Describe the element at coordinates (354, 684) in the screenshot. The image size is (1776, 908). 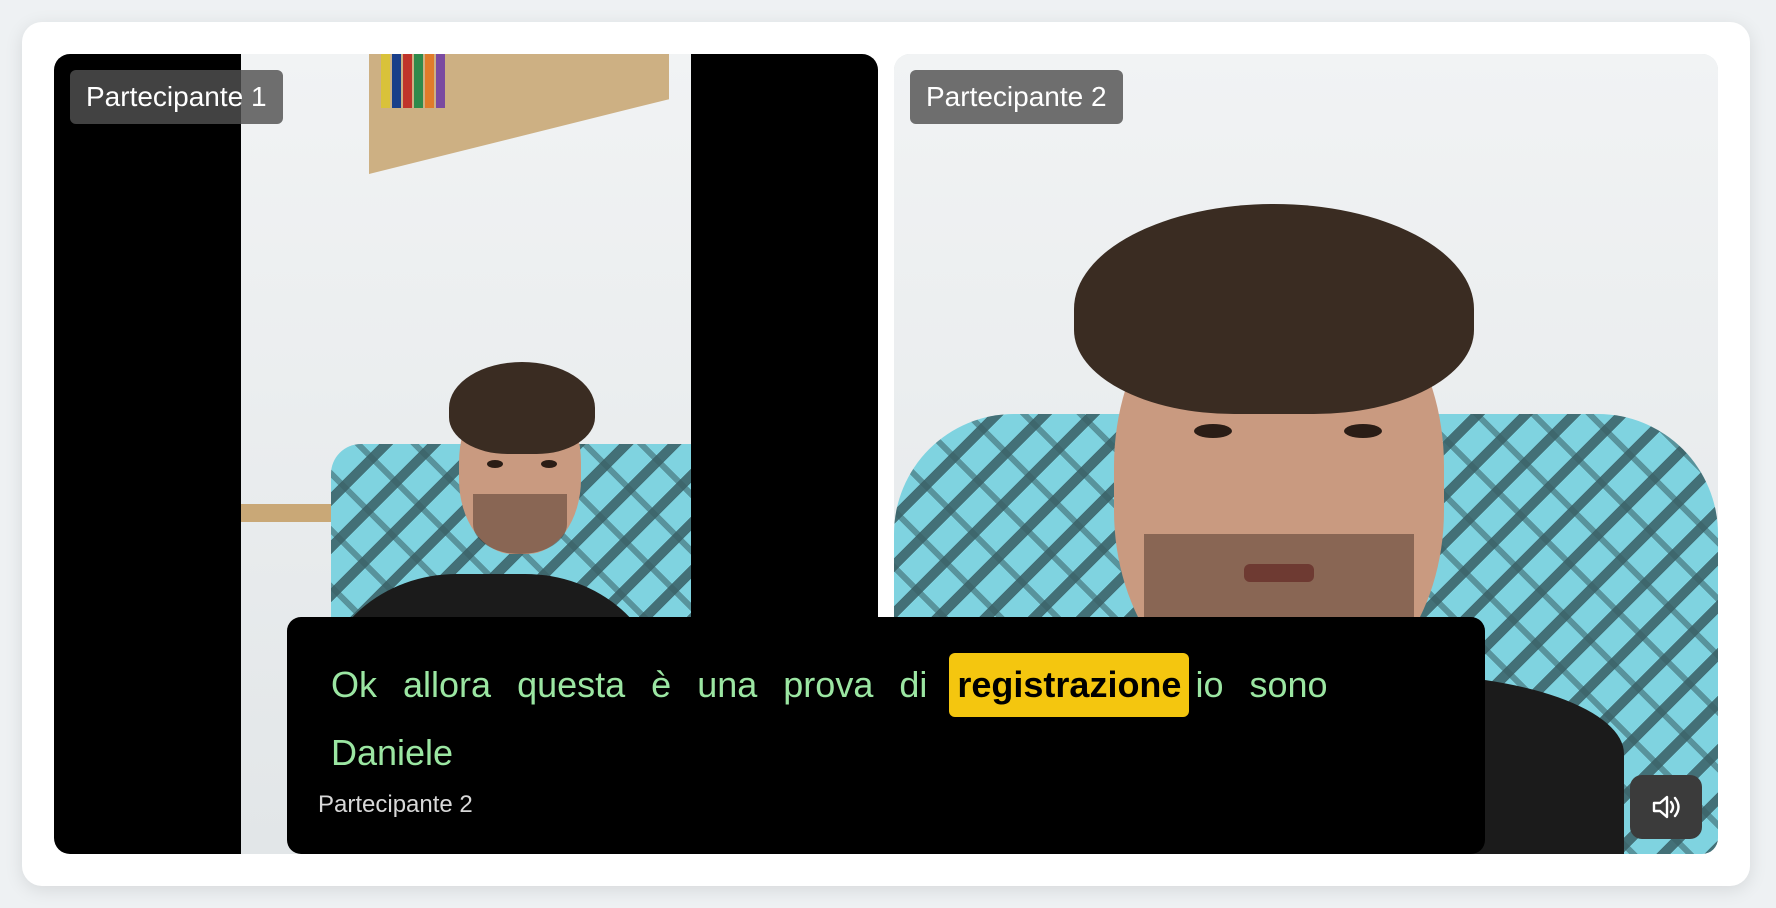
I see `caption-word: Ok` at that location.